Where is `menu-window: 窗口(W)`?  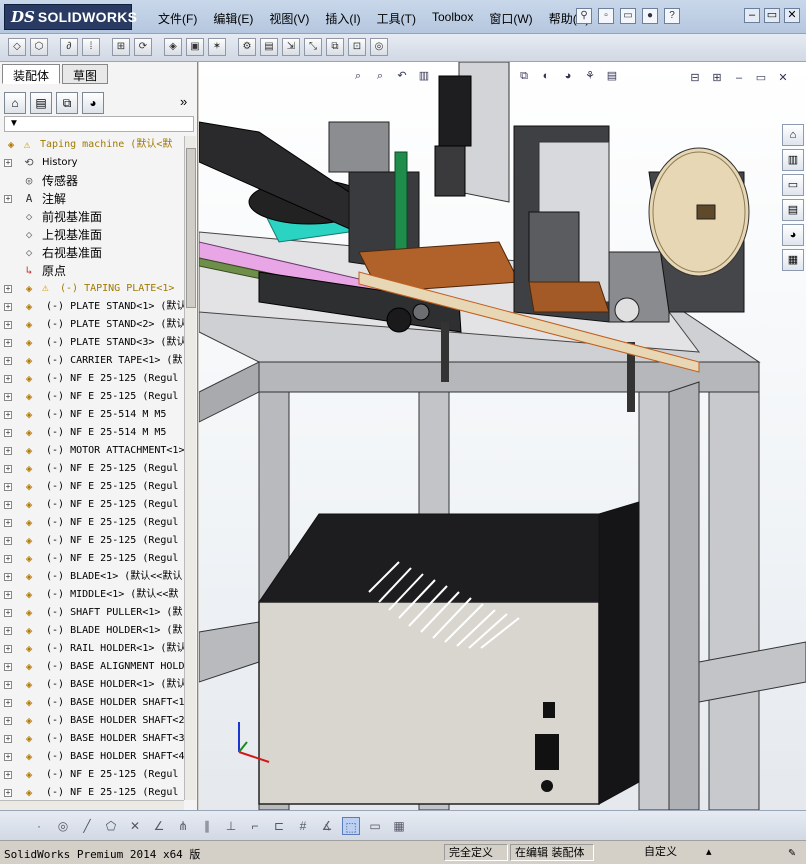
menu-window: 窗口(W) is located at coordinates (510, 18).